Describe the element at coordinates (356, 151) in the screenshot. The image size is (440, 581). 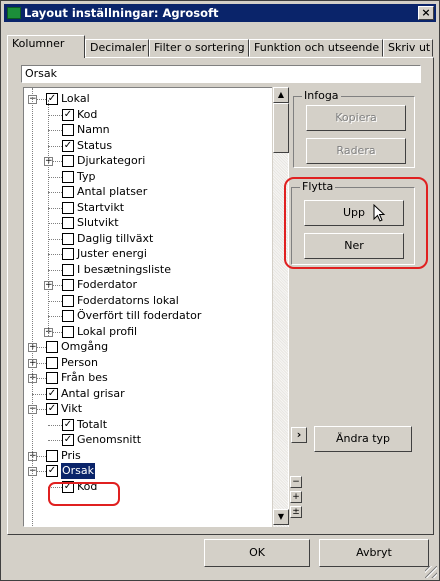
I see `radera-button: Radera` at that location.